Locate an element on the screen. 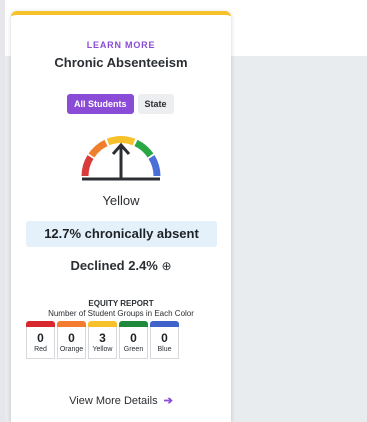 The width and height of the screenshot is (367, 422). equity-cell-red: 0 Red is located at coordinates (40, 340).